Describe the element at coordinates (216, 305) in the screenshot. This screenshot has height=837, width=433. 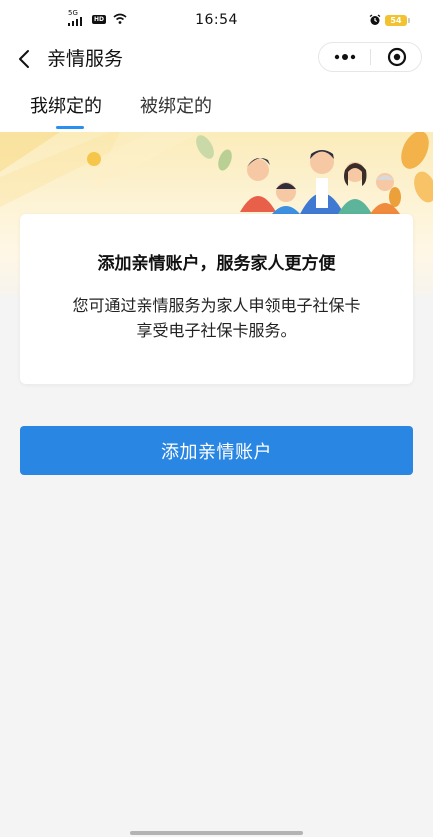
I see `card-desc-line-1: 您可通过亲情服务为家人申领电子社保卡` at that location.